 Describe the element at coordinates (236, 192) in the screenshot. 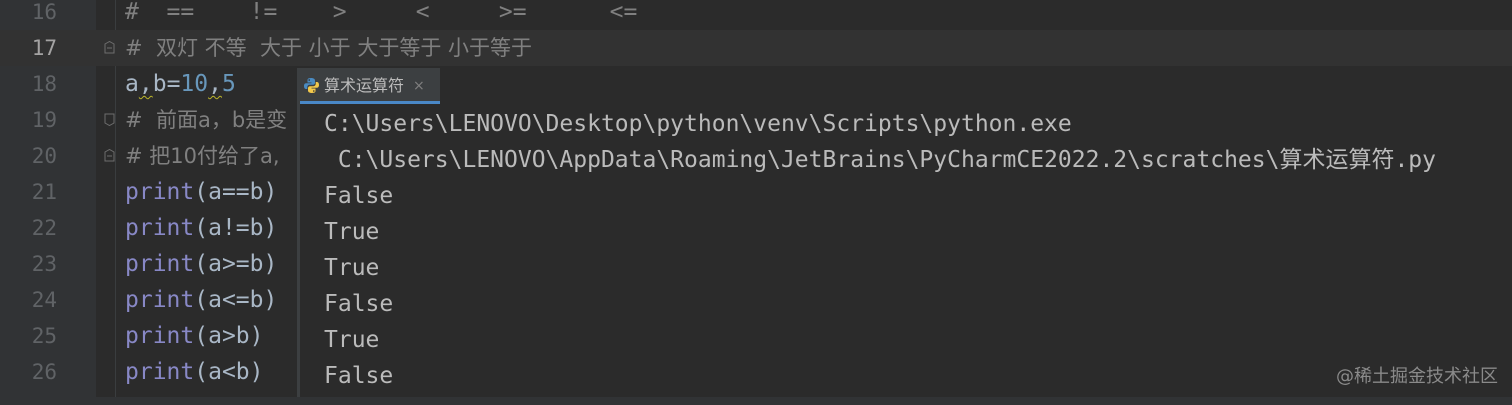

I see `code-args: (a==b)` at that location.